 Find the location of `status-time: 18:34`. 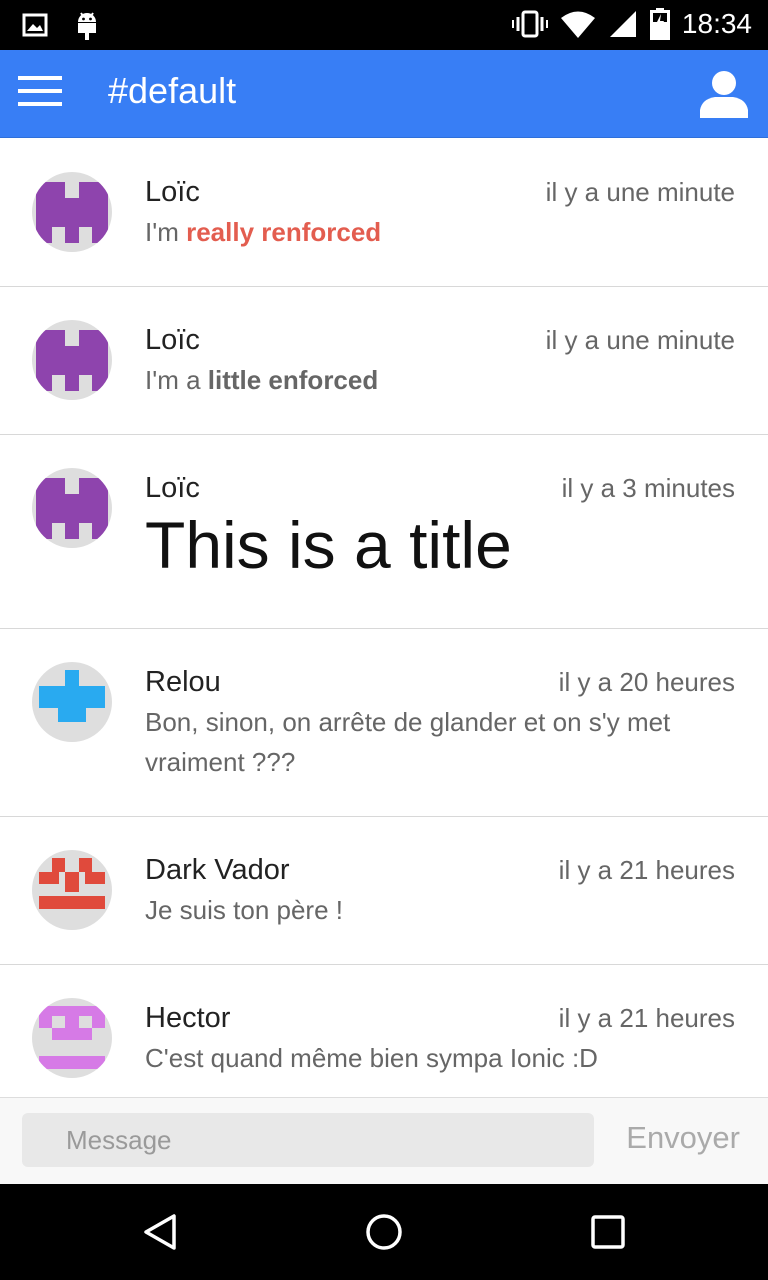

status-time: 18:34 is located at coordinates (716, 23).